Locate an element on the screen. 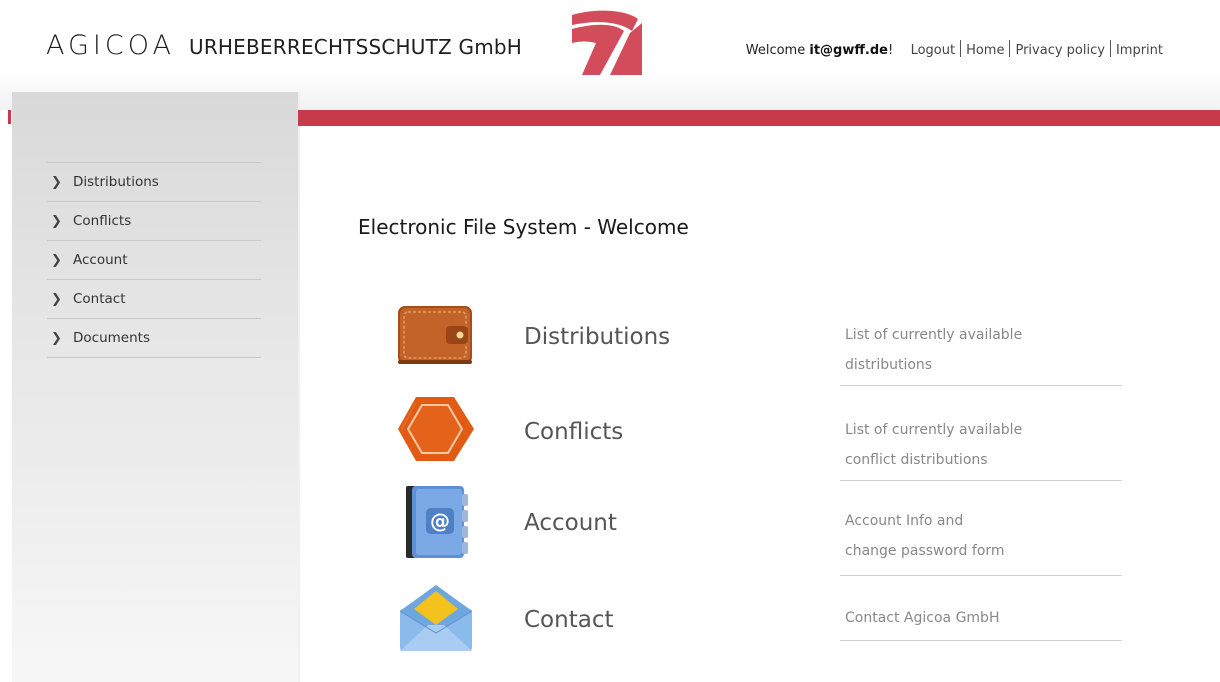 Image resolution: width=1220 pixels, height=682 pixels. brand-name: AGICOA is located at coordinates (110, 45).